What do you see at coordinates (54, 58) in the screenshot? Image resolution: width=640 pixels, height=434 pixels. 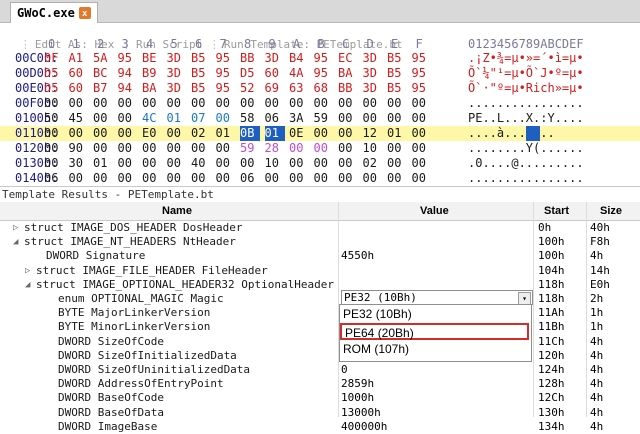 I see `hex-byte: 0F` at bounding box center [54, 58].